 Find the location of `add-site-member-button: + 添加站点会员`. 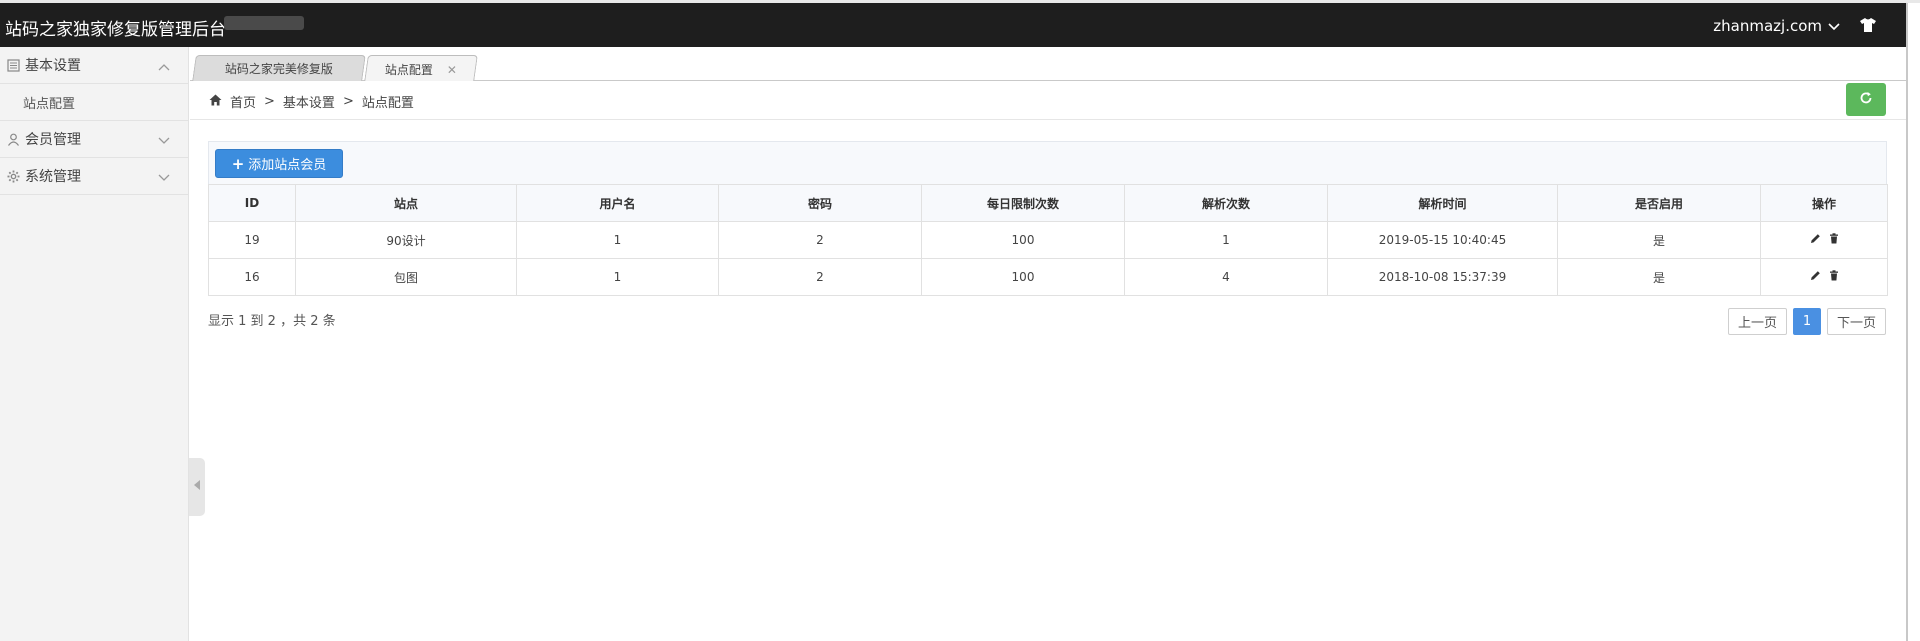

add-site-member-button: + 添加站点会员 is located at coordinates (279, 163).